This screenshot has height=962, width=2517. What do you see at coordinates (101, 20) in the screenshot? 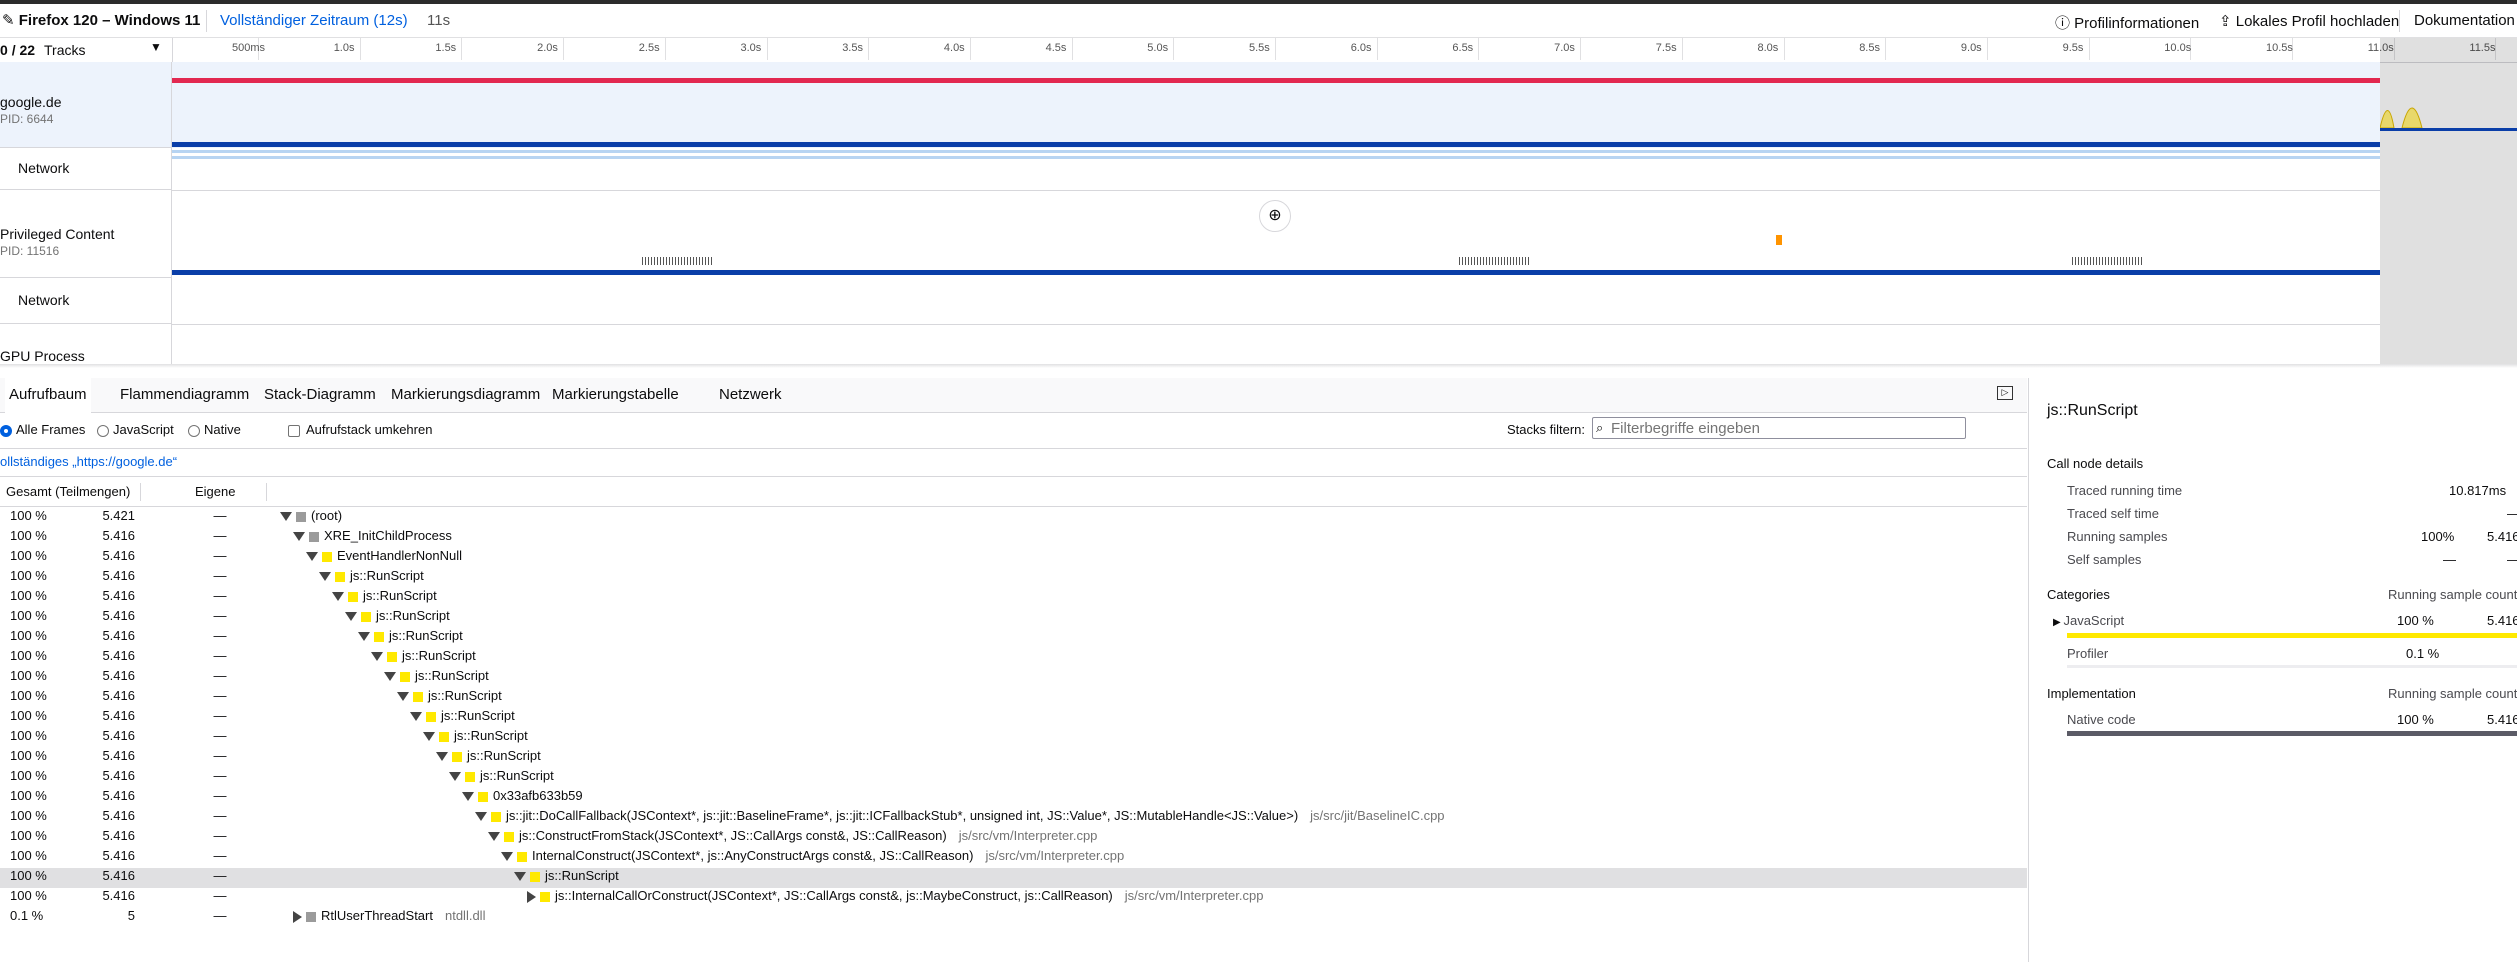
I see `app-title: ✎ Firefox 120 – Windows 11` at bounding box center [101, 20].